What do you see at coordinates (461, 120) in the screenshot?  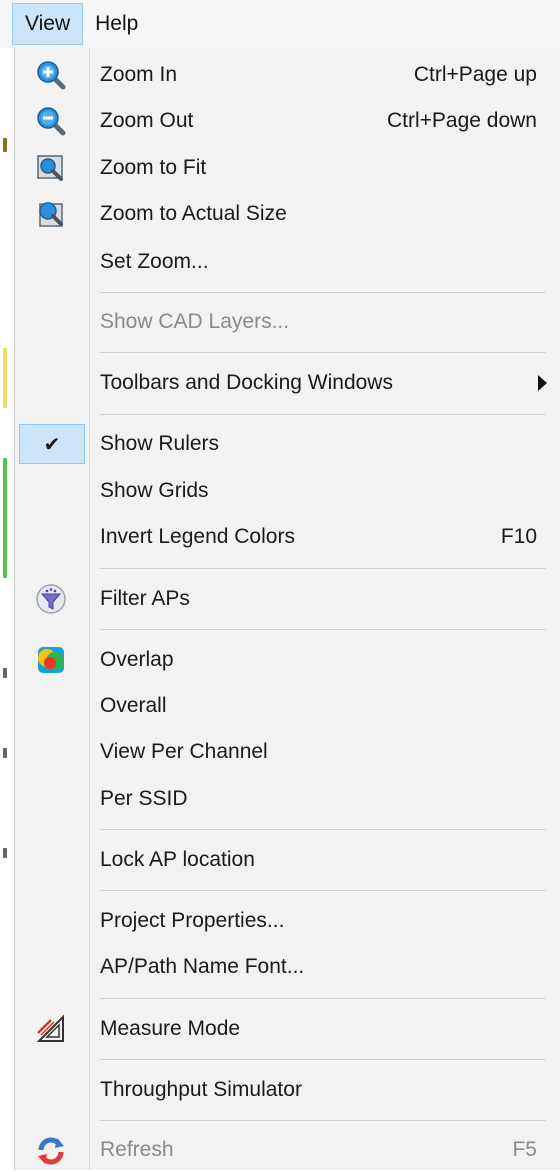 I see `menu-item-shortcut: Ctrl+Page down` at bounding box center [461, 120].